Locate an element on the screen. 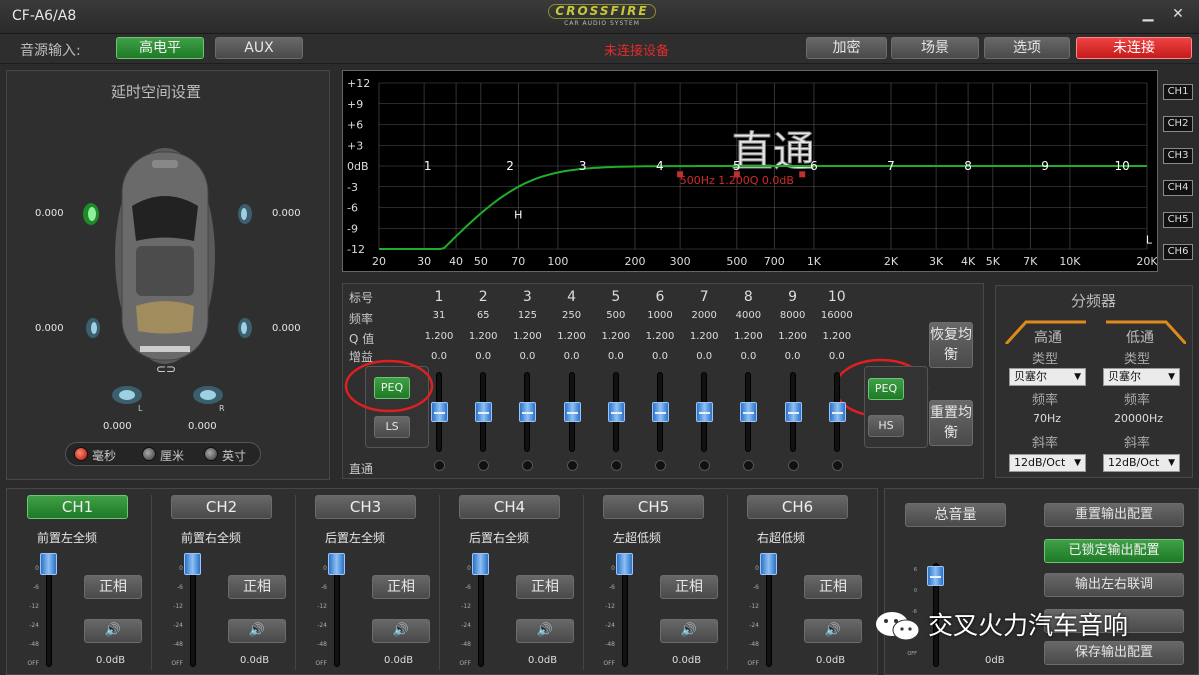 This screenshot has width=1199, height=675. graph-channel-tab: CH3 is located at coordinates (1178, 156).